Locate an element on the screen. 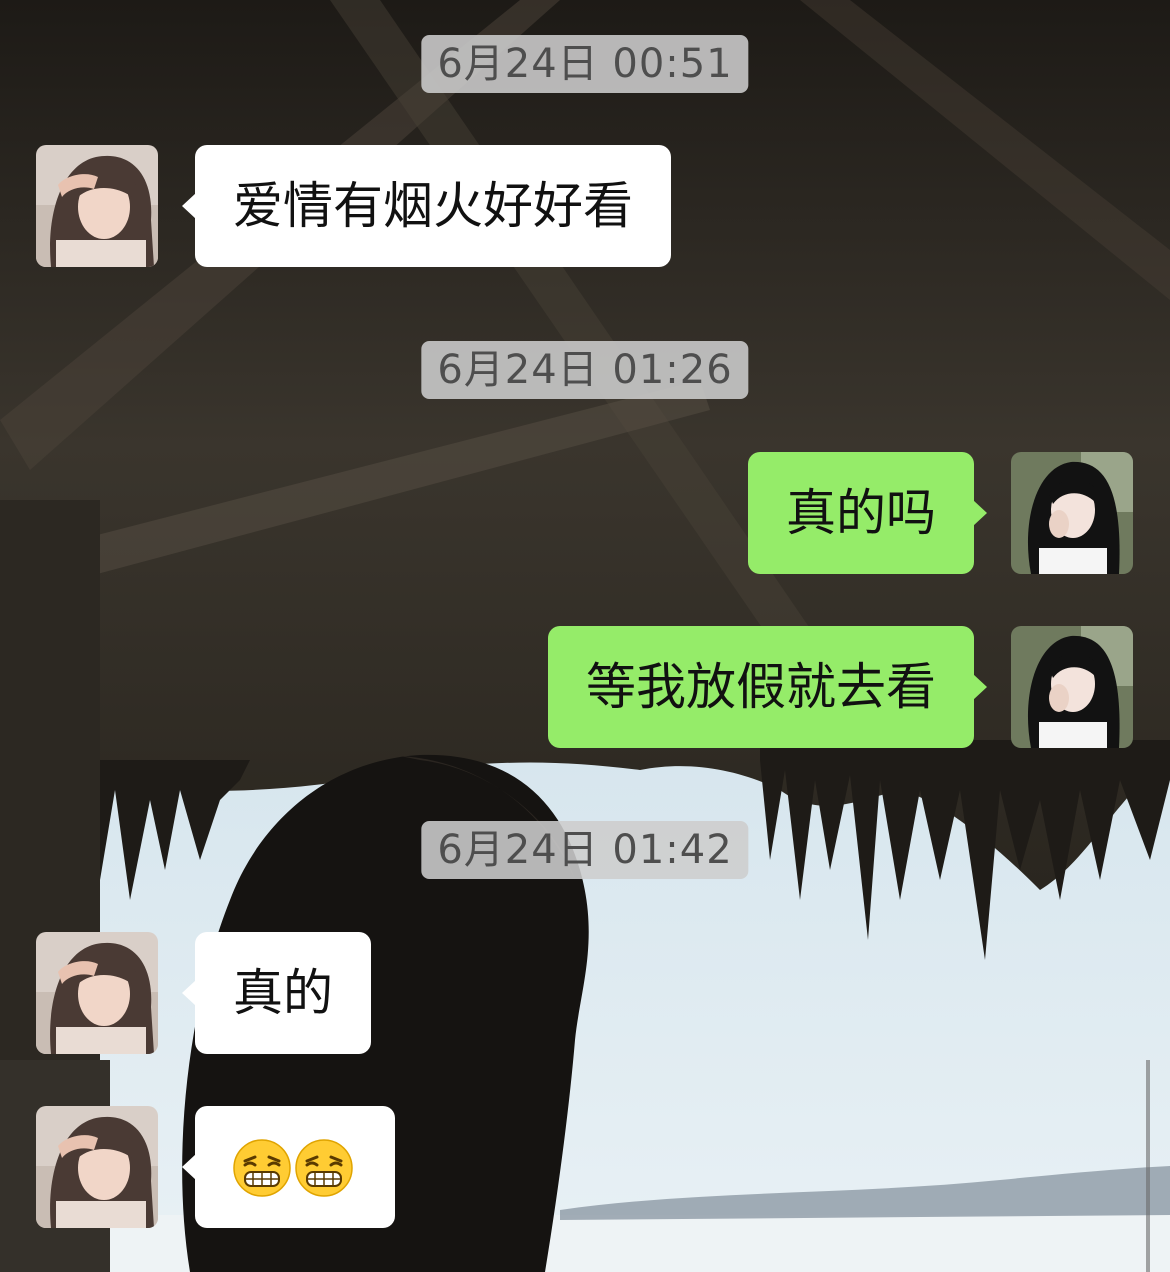  incoming-emoji-bubble is located at coordinates (288, 1167).